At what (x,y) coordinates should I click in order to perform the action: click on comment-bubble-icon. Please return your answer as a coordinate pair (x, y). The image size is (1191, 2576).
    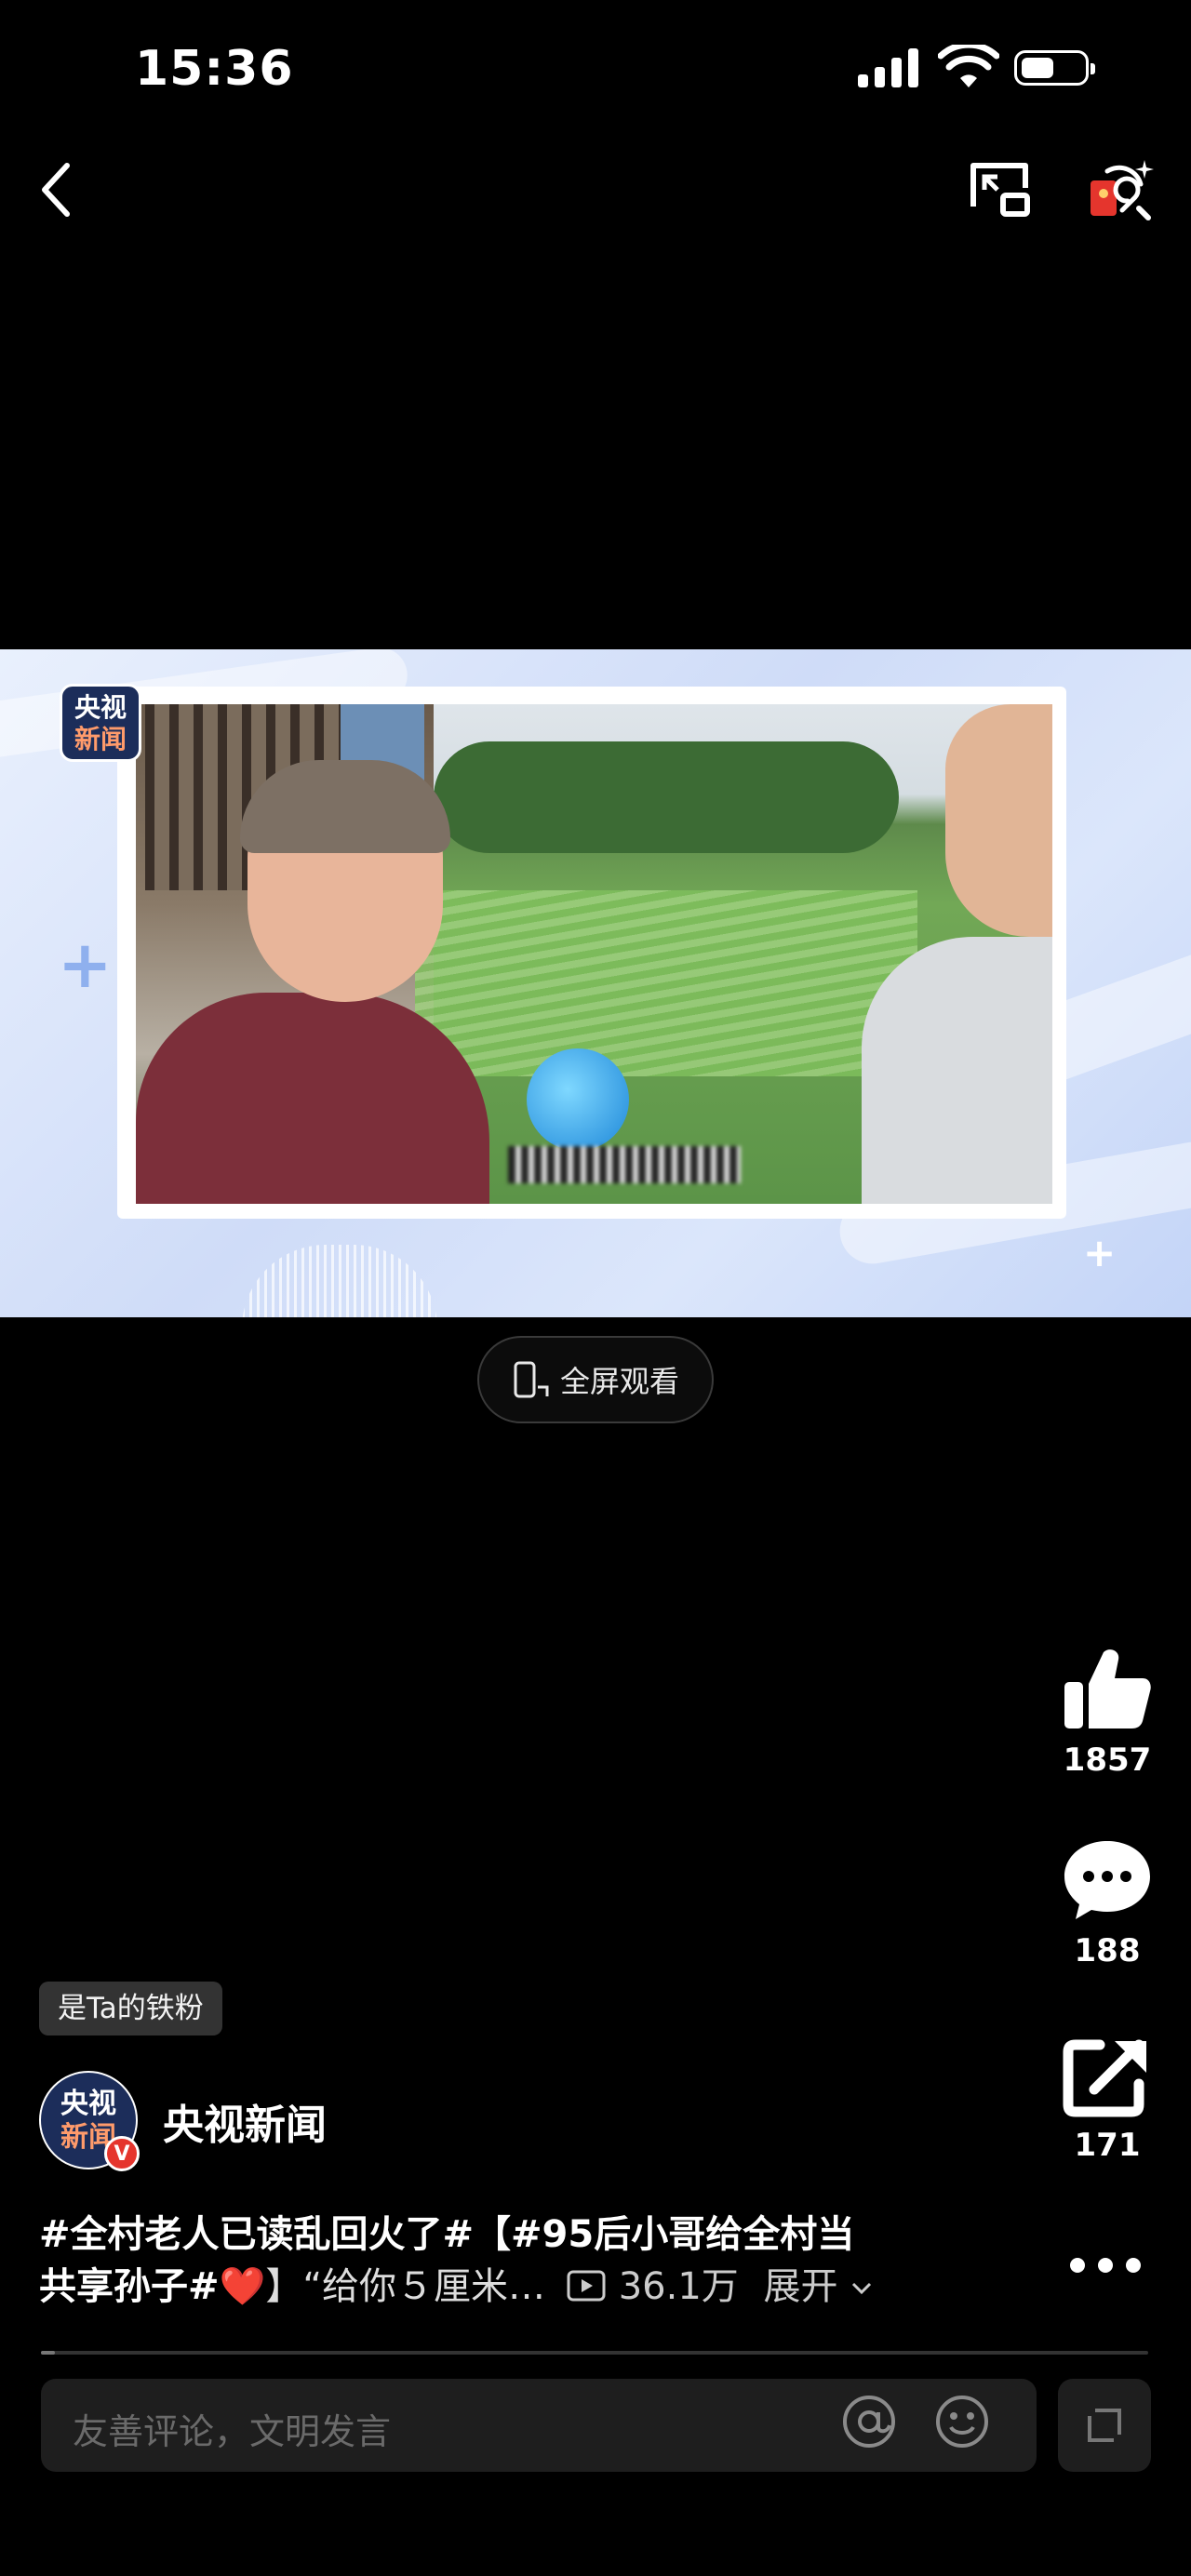
    Looking at the image, I should click on (1107, 1880).